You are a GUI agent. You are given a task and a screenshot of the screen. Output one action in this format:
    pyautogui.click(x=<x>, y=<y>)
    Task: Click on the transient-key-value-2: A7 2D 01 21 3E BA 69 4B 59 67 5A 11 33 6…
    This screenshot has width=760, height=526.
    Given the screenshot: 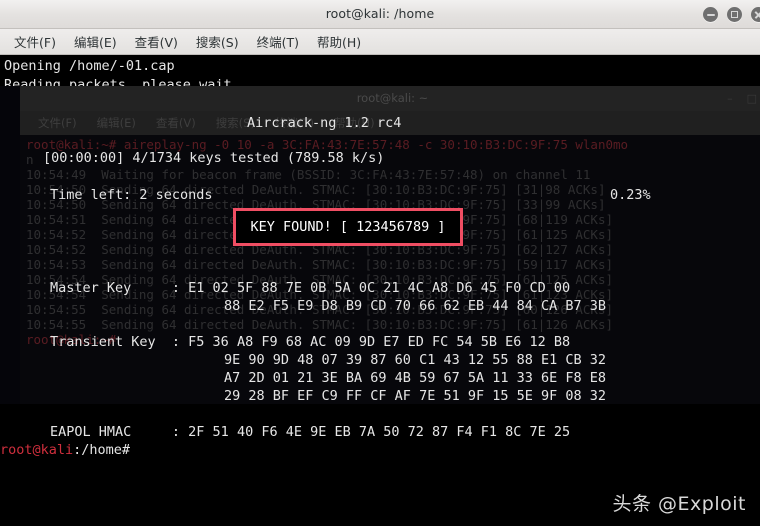 What is the action you would take?
    pyautogui.click(x=415, y=378)
    